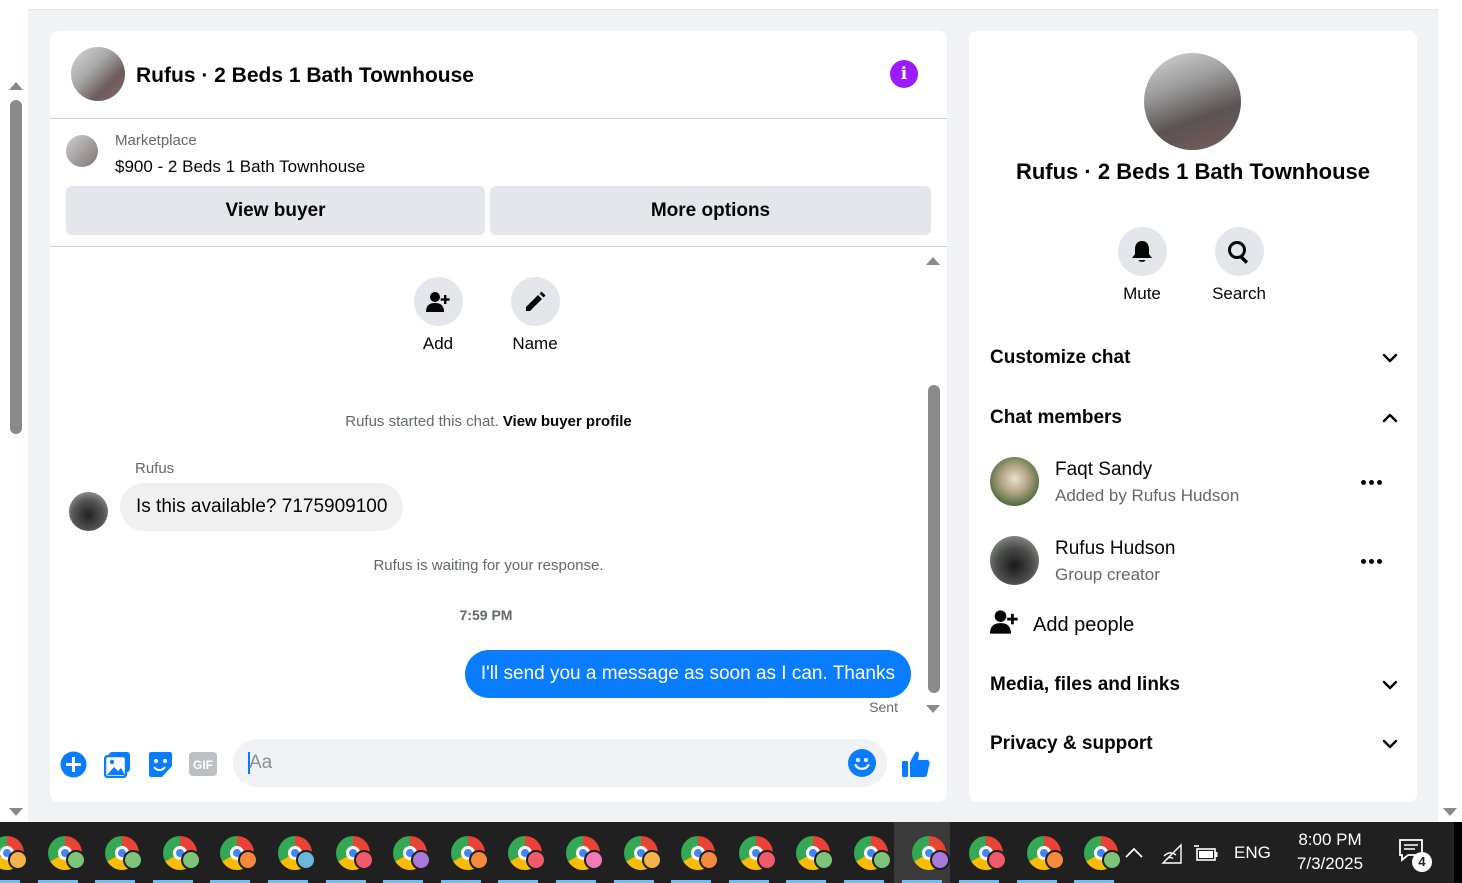 This screenshot has width=1462, height=883. I want to click on customize-chat-section: Customize chat, so click(1194, 358).